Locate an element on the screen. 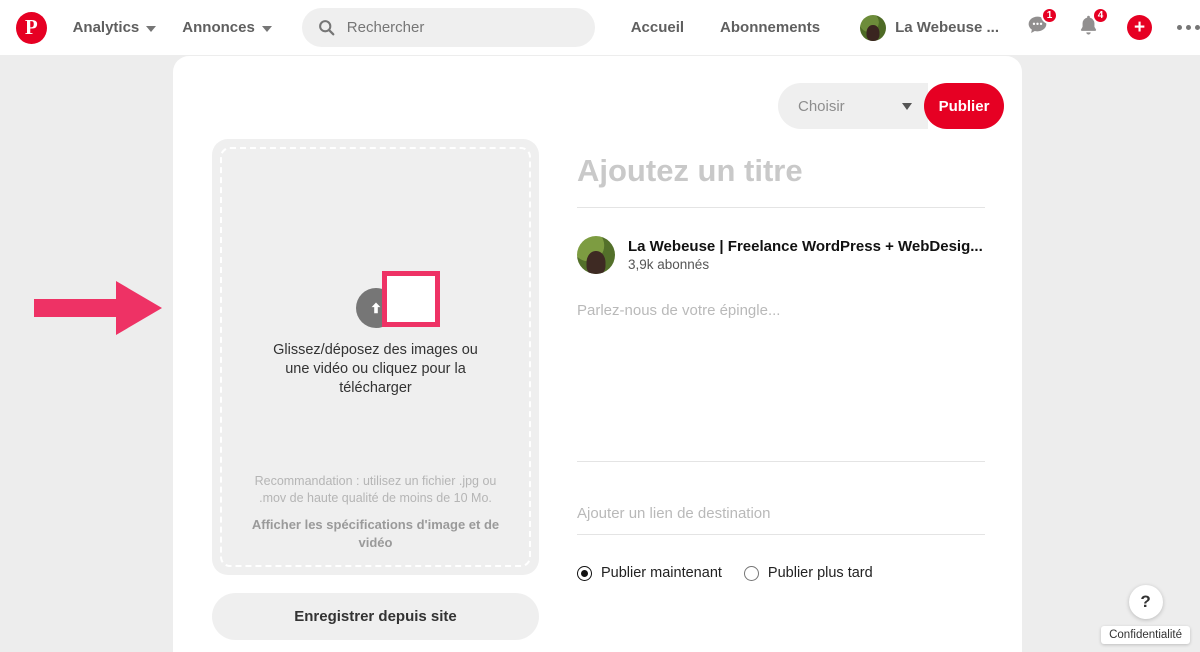  messages-badge: 1 is located at coordinates (1049, 15).